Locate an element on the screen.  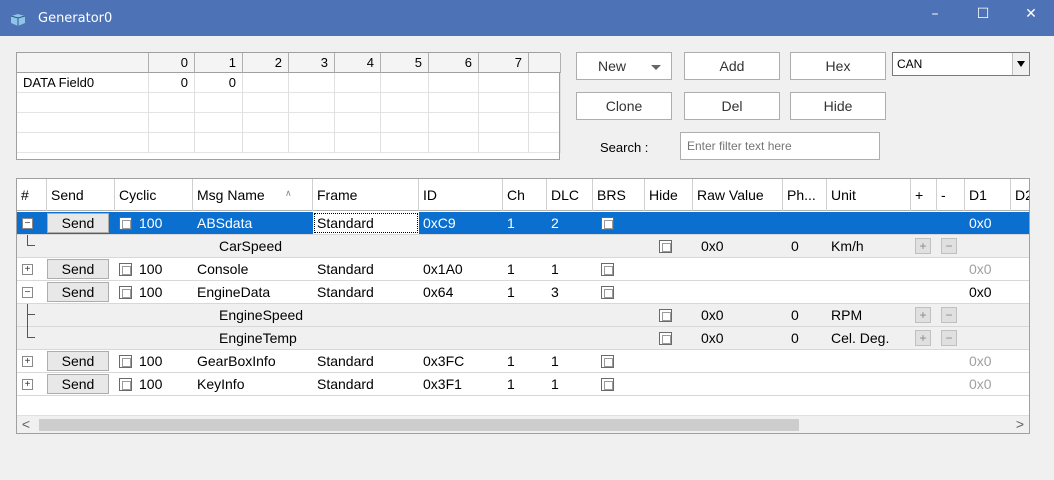
horizontal-scrollbar: < > is located at coordinates (523, 424).